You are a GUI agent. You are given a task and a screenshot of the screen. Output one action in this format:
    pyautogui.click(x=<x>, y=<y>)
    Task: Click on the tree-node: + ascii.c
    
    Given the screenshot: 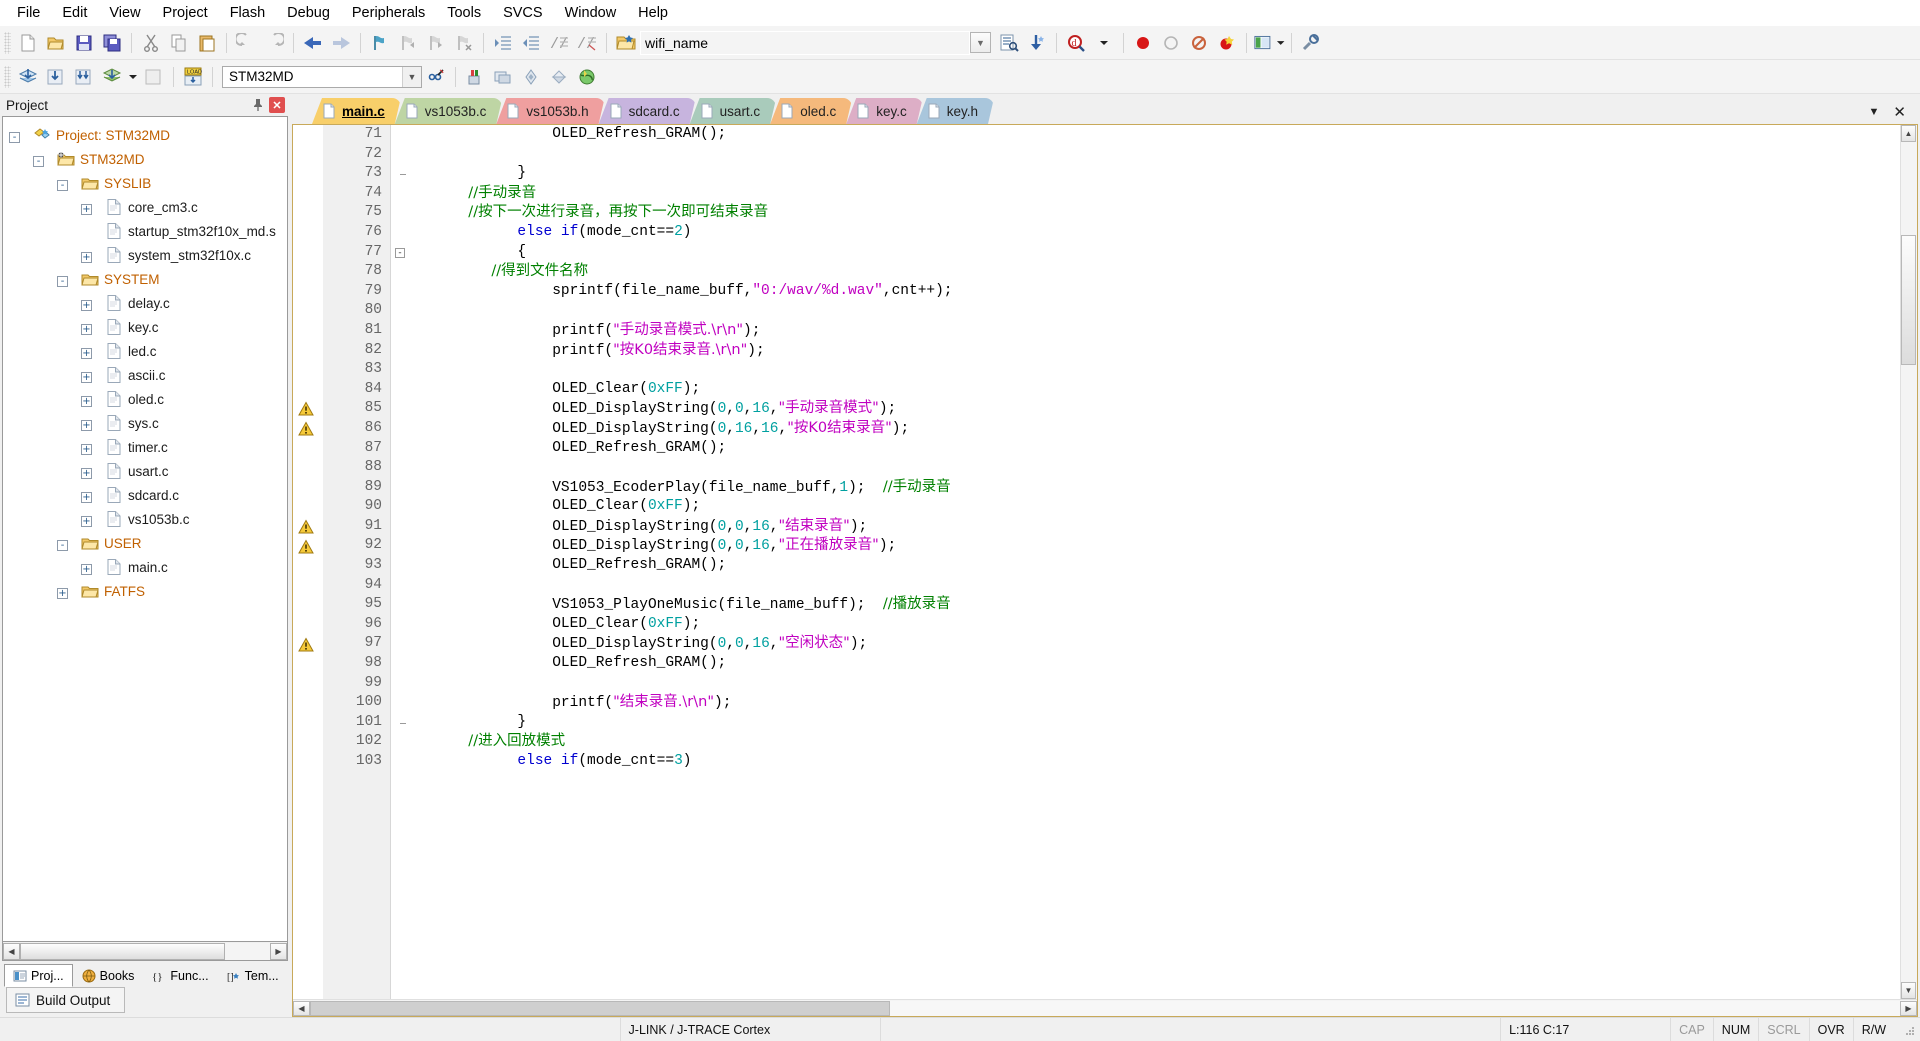 What is the action you would take?
    pyautogui.click(x=148, y=375)
    